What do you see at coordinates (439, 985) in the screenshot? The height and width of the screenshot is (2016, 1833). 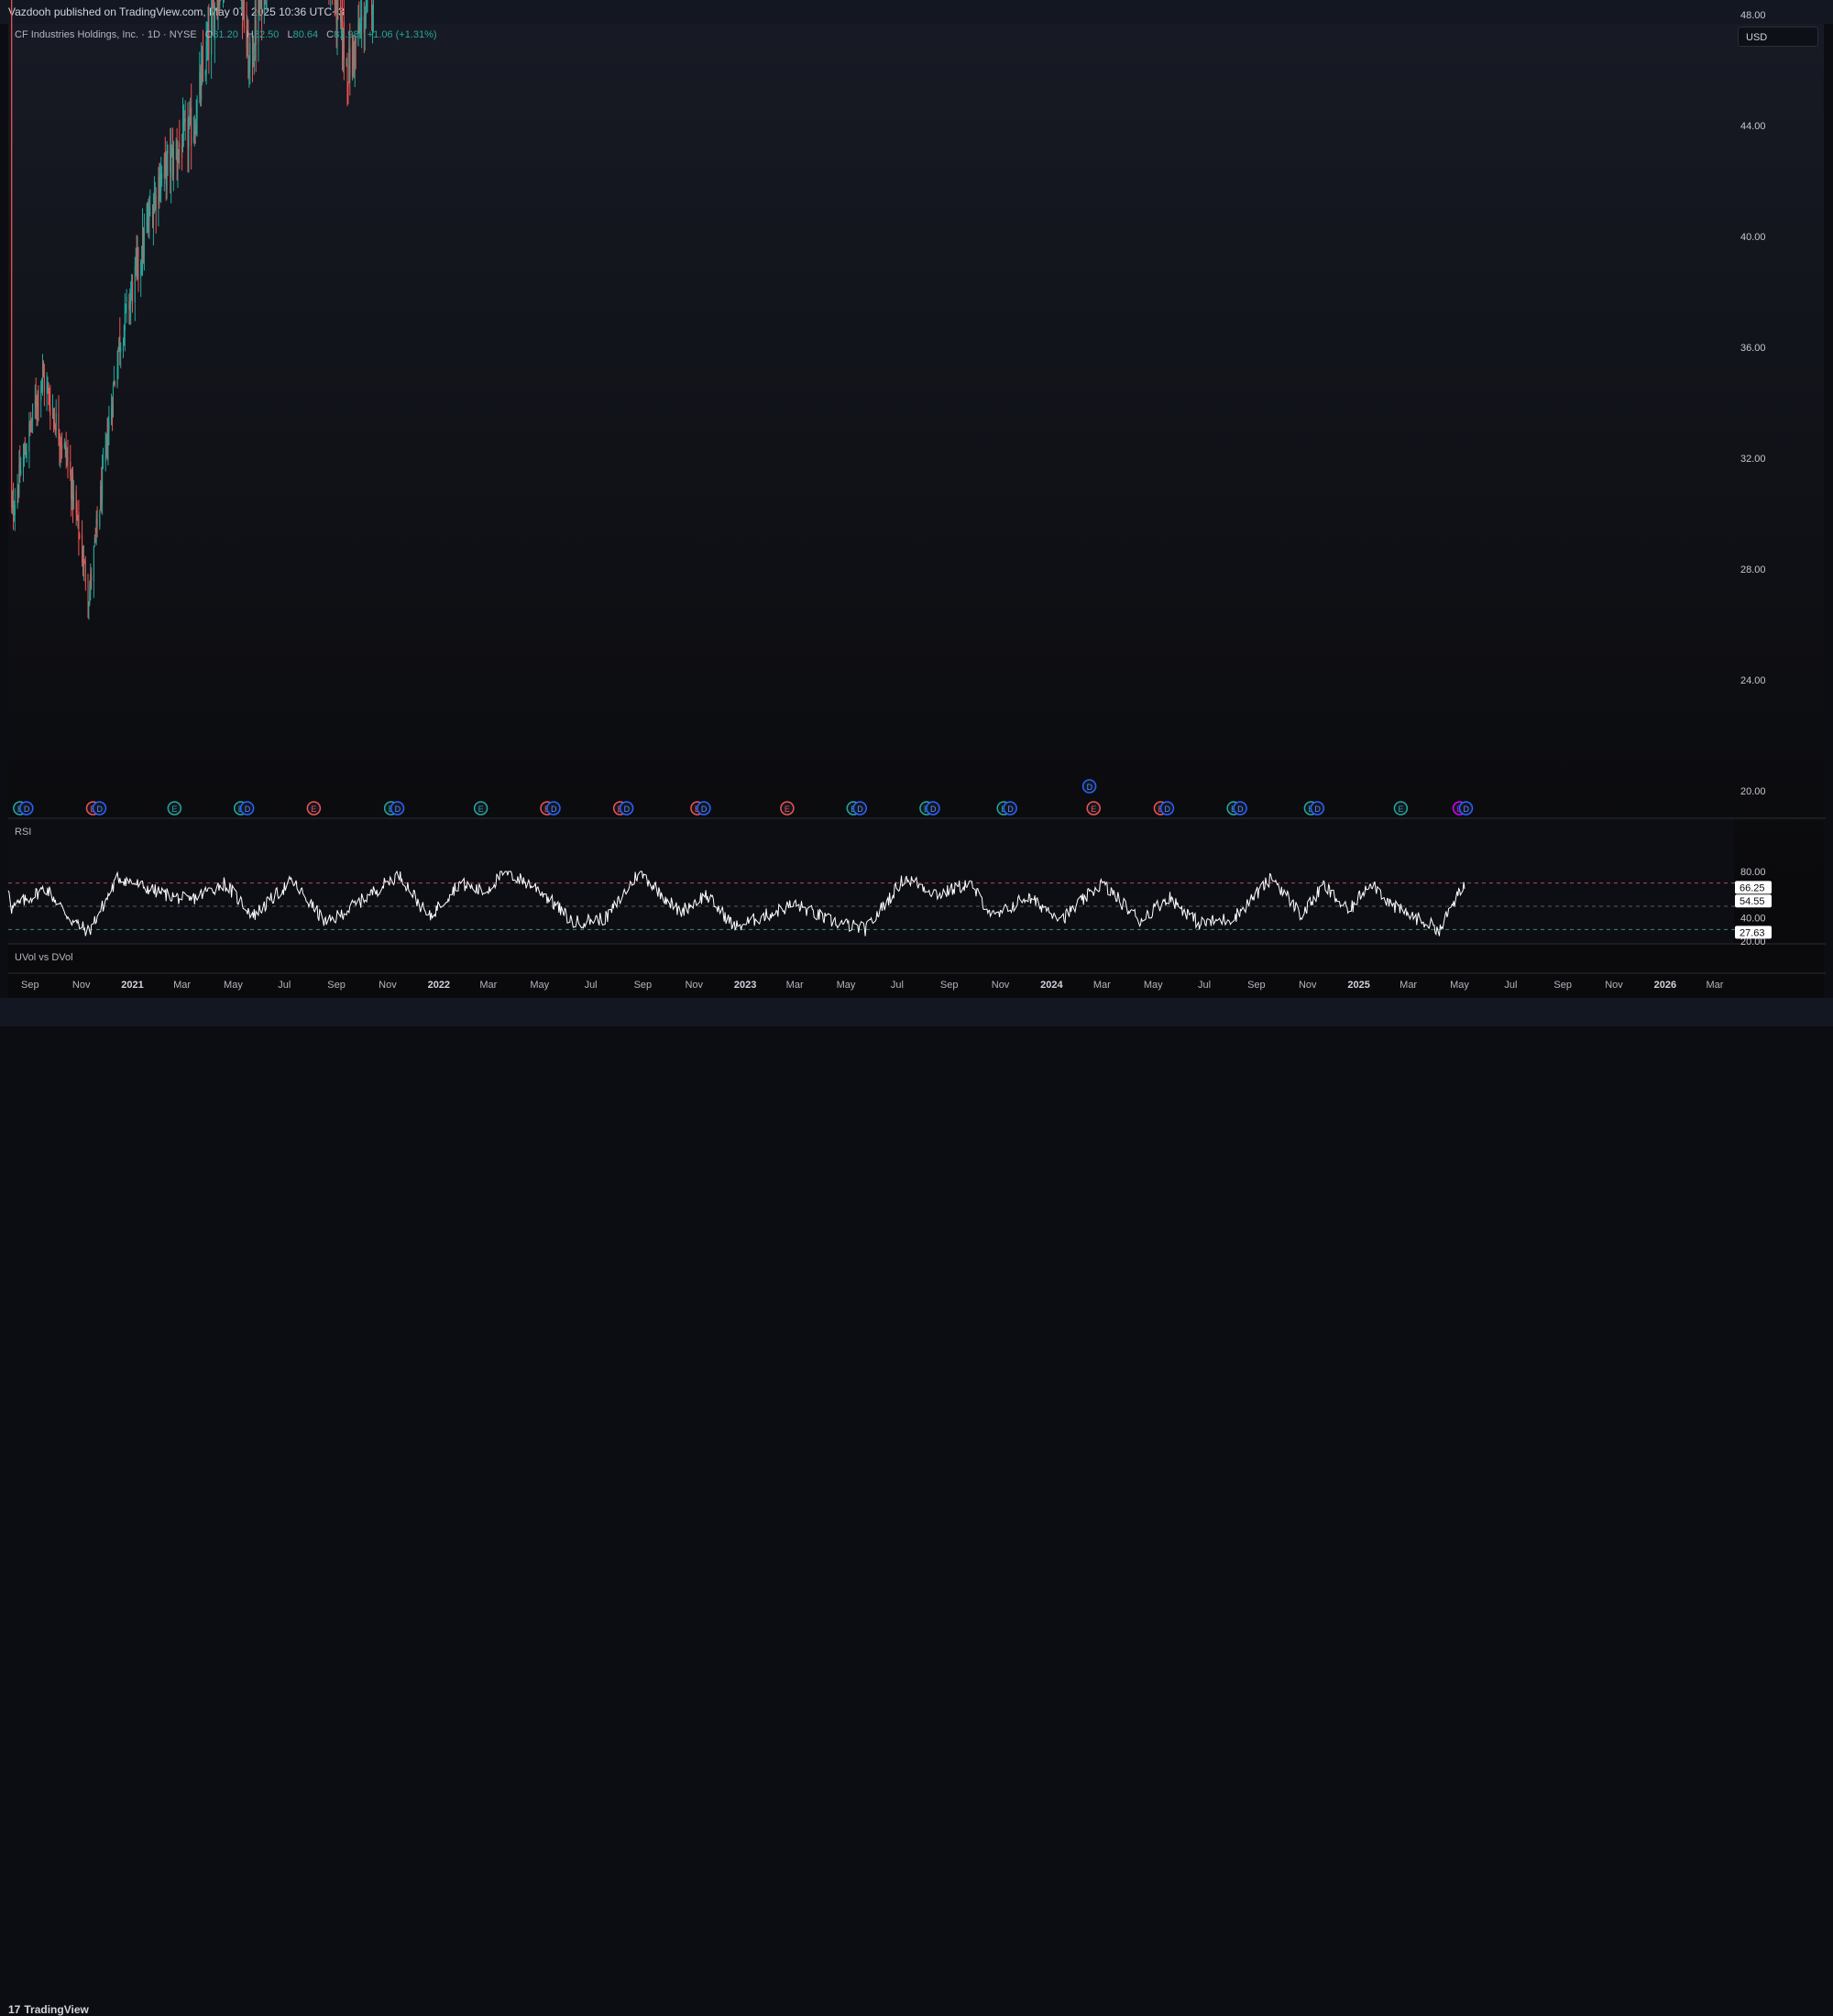 I see `time-axis-tick: 2022` at bounding box center [439, 985].